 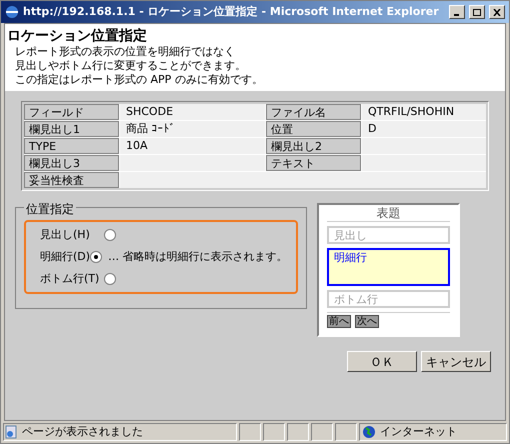 I want to click on option-label: 見出し(H), so click(x=65, y=234).